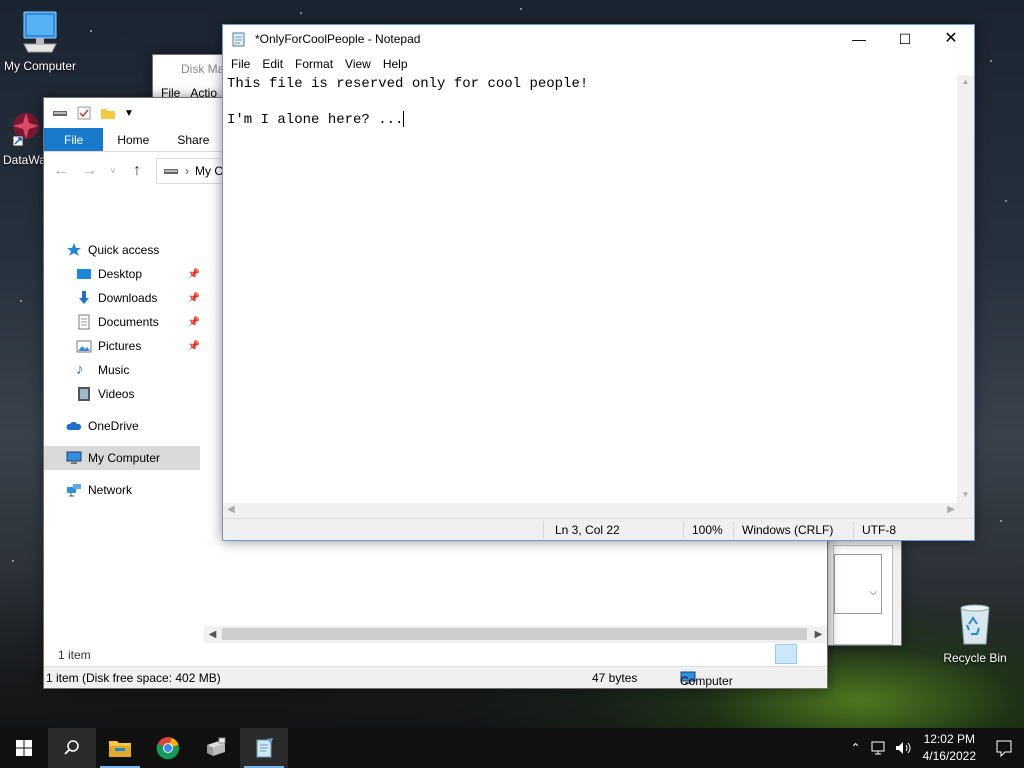  Describe the element at coordinates (40, 66) in the screenshot. I see `desktop-icon-label: My Computer` at that location.